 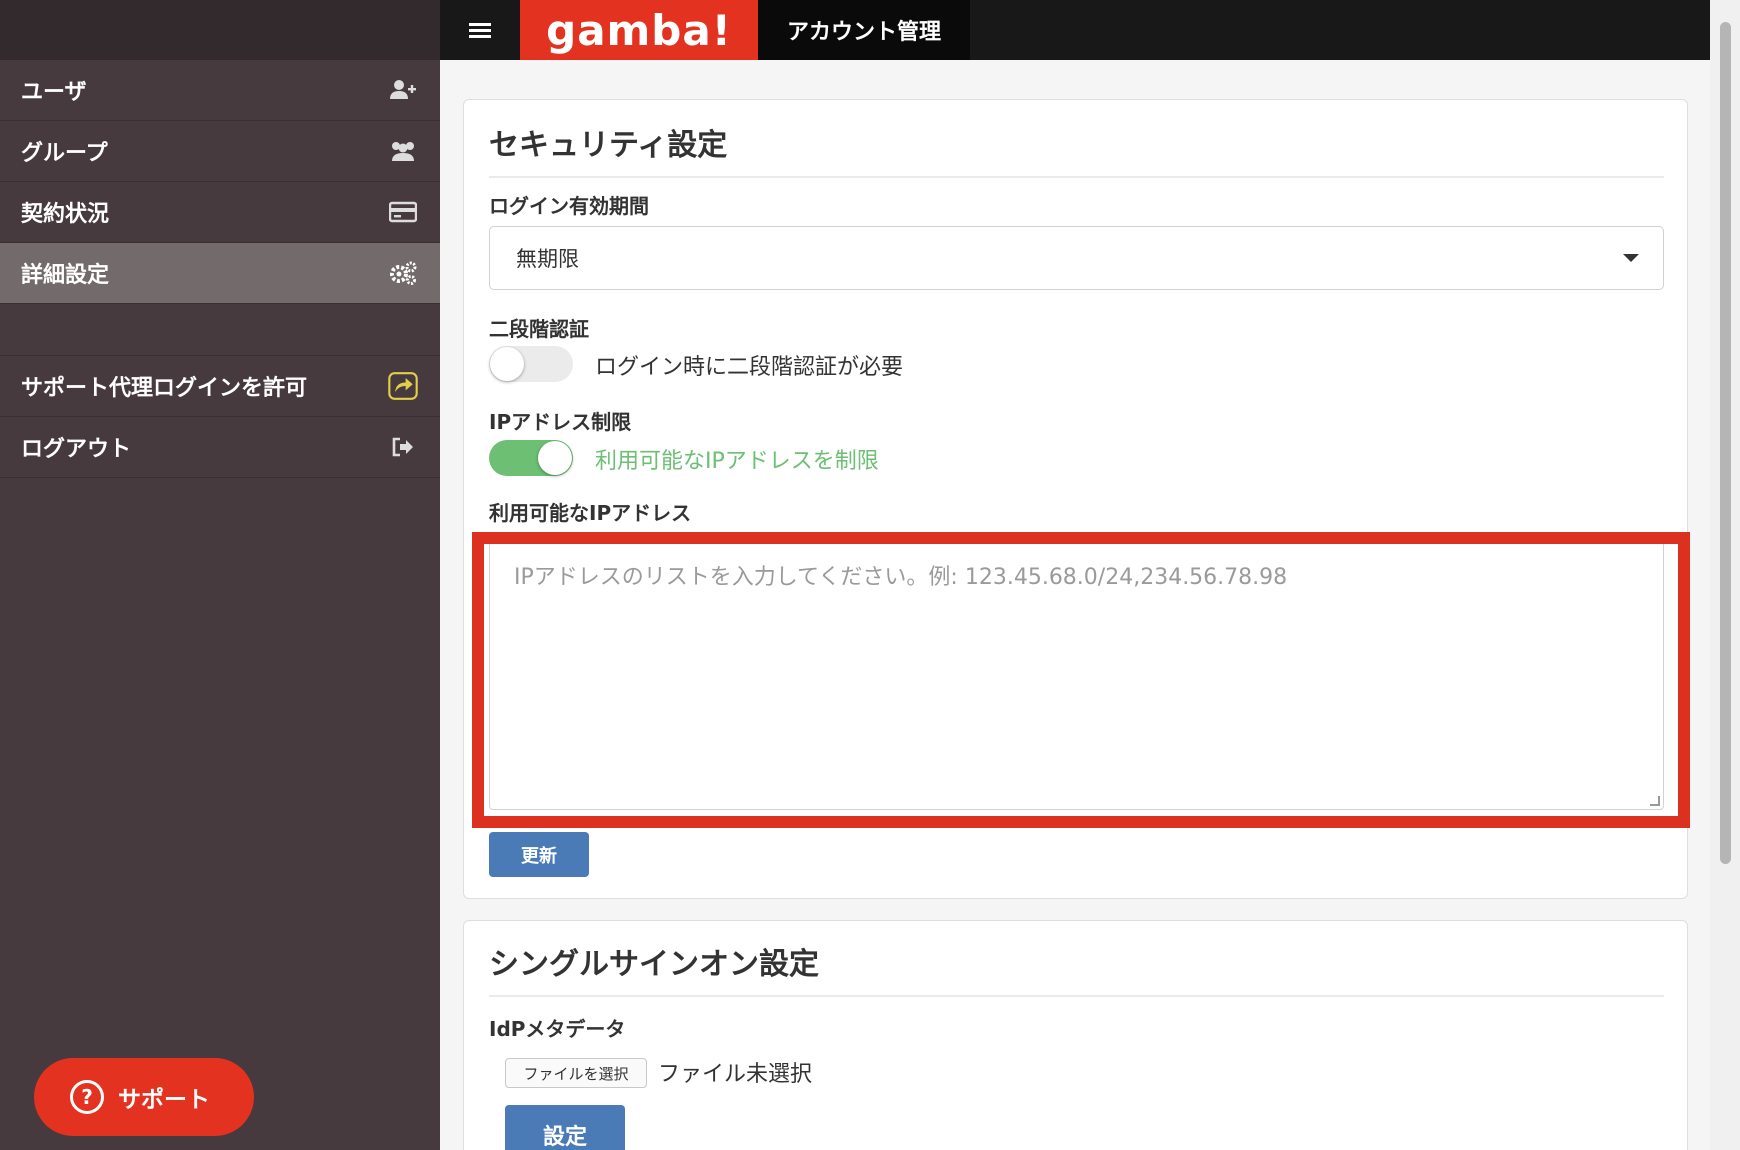 What do you see at coordinates (220, 212) in the screenshot?
I see `sidebar-item-contract: 契約状況` at bounding box center [220, 212].